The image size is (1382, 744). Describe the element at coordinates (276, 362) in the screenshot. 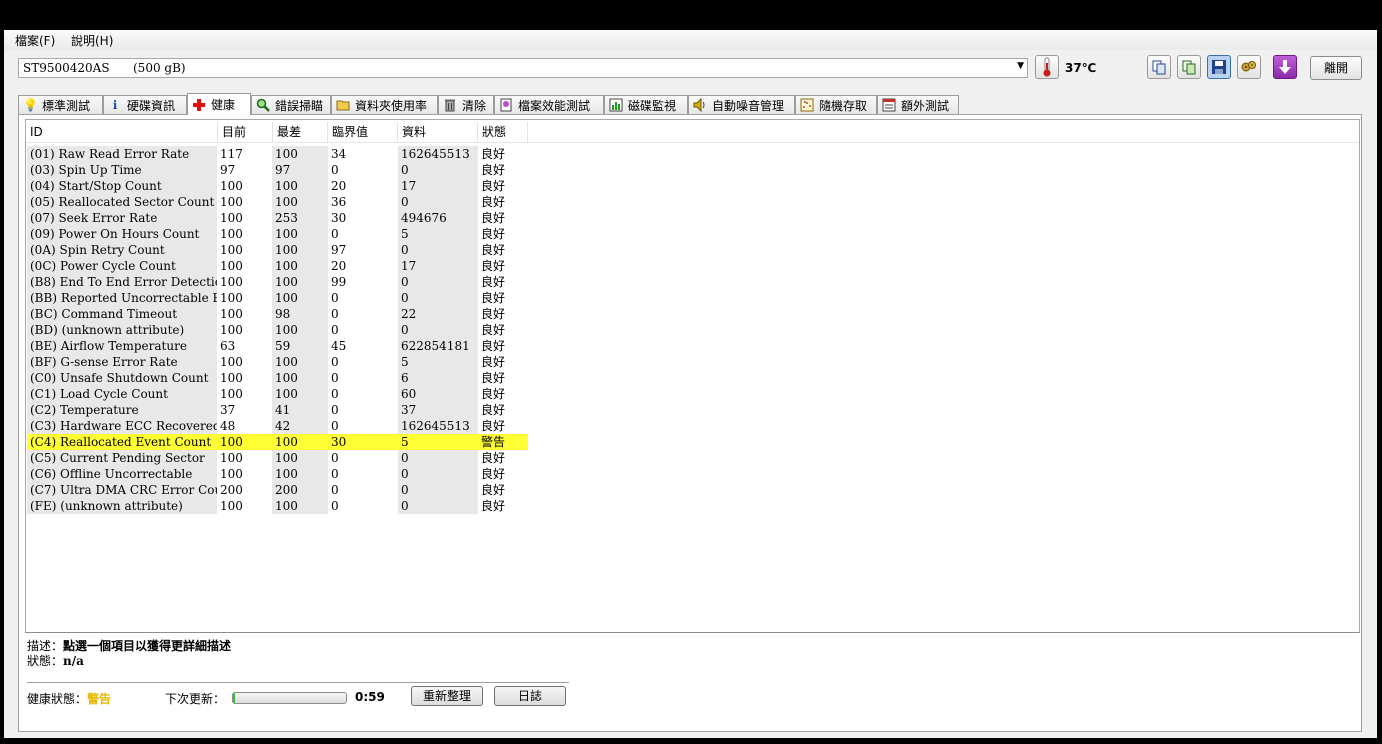

I see `table-row: (BF) G-sense Error Rate 100 100 0 5 良好` at that location.